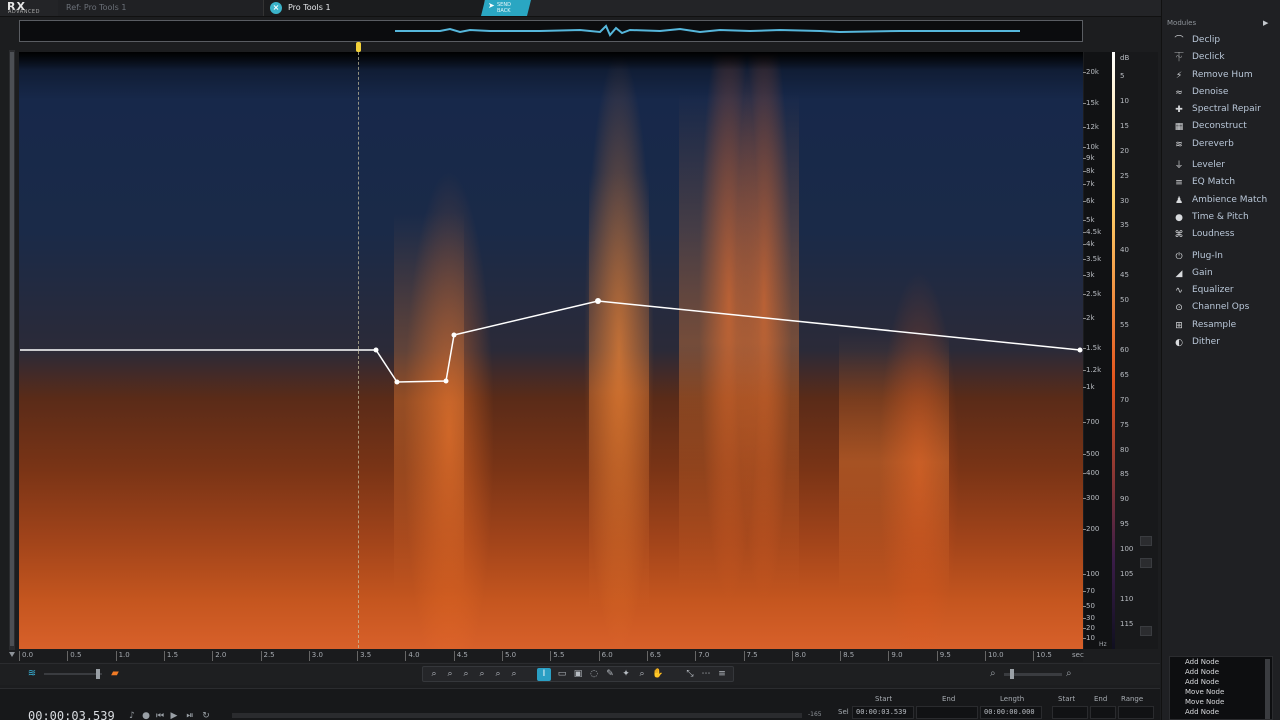  Describe the element at coordinates (1091, 498) in the screenshot. I see `freq-tick-label: 300` at that location.